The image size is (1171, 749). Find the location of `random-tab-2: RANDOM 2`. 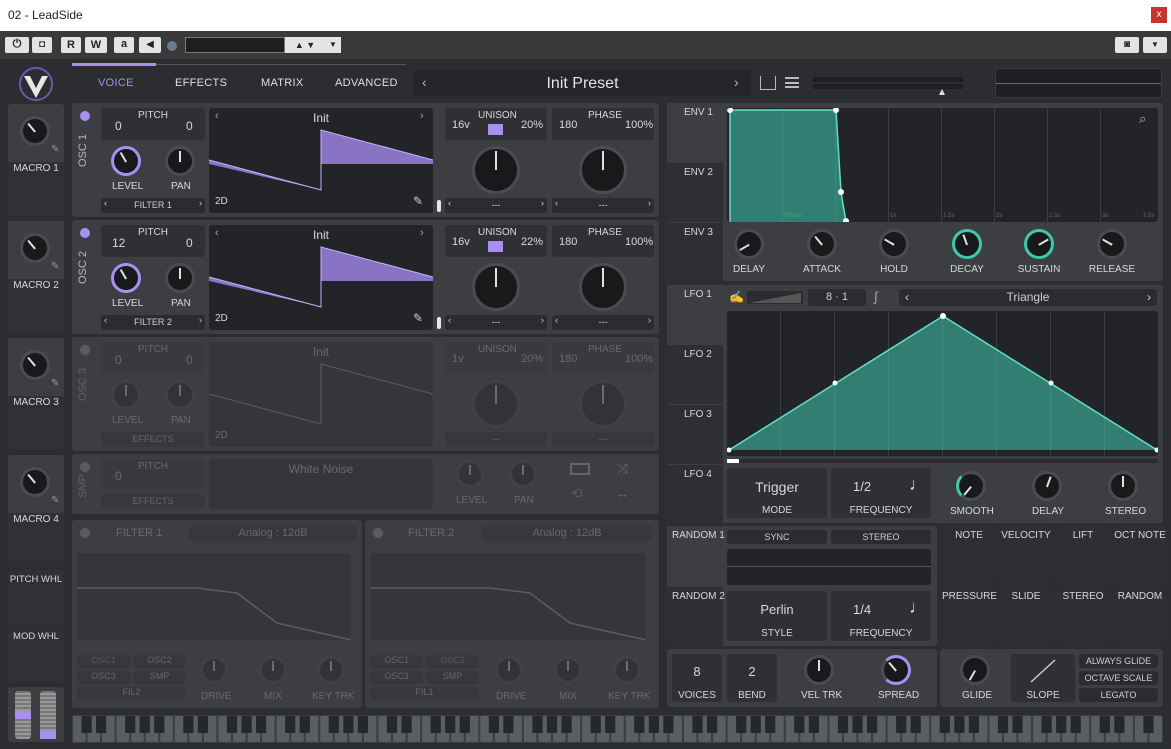

random-tab-2: RANDOM 2 is located at coordinates (696, 616).